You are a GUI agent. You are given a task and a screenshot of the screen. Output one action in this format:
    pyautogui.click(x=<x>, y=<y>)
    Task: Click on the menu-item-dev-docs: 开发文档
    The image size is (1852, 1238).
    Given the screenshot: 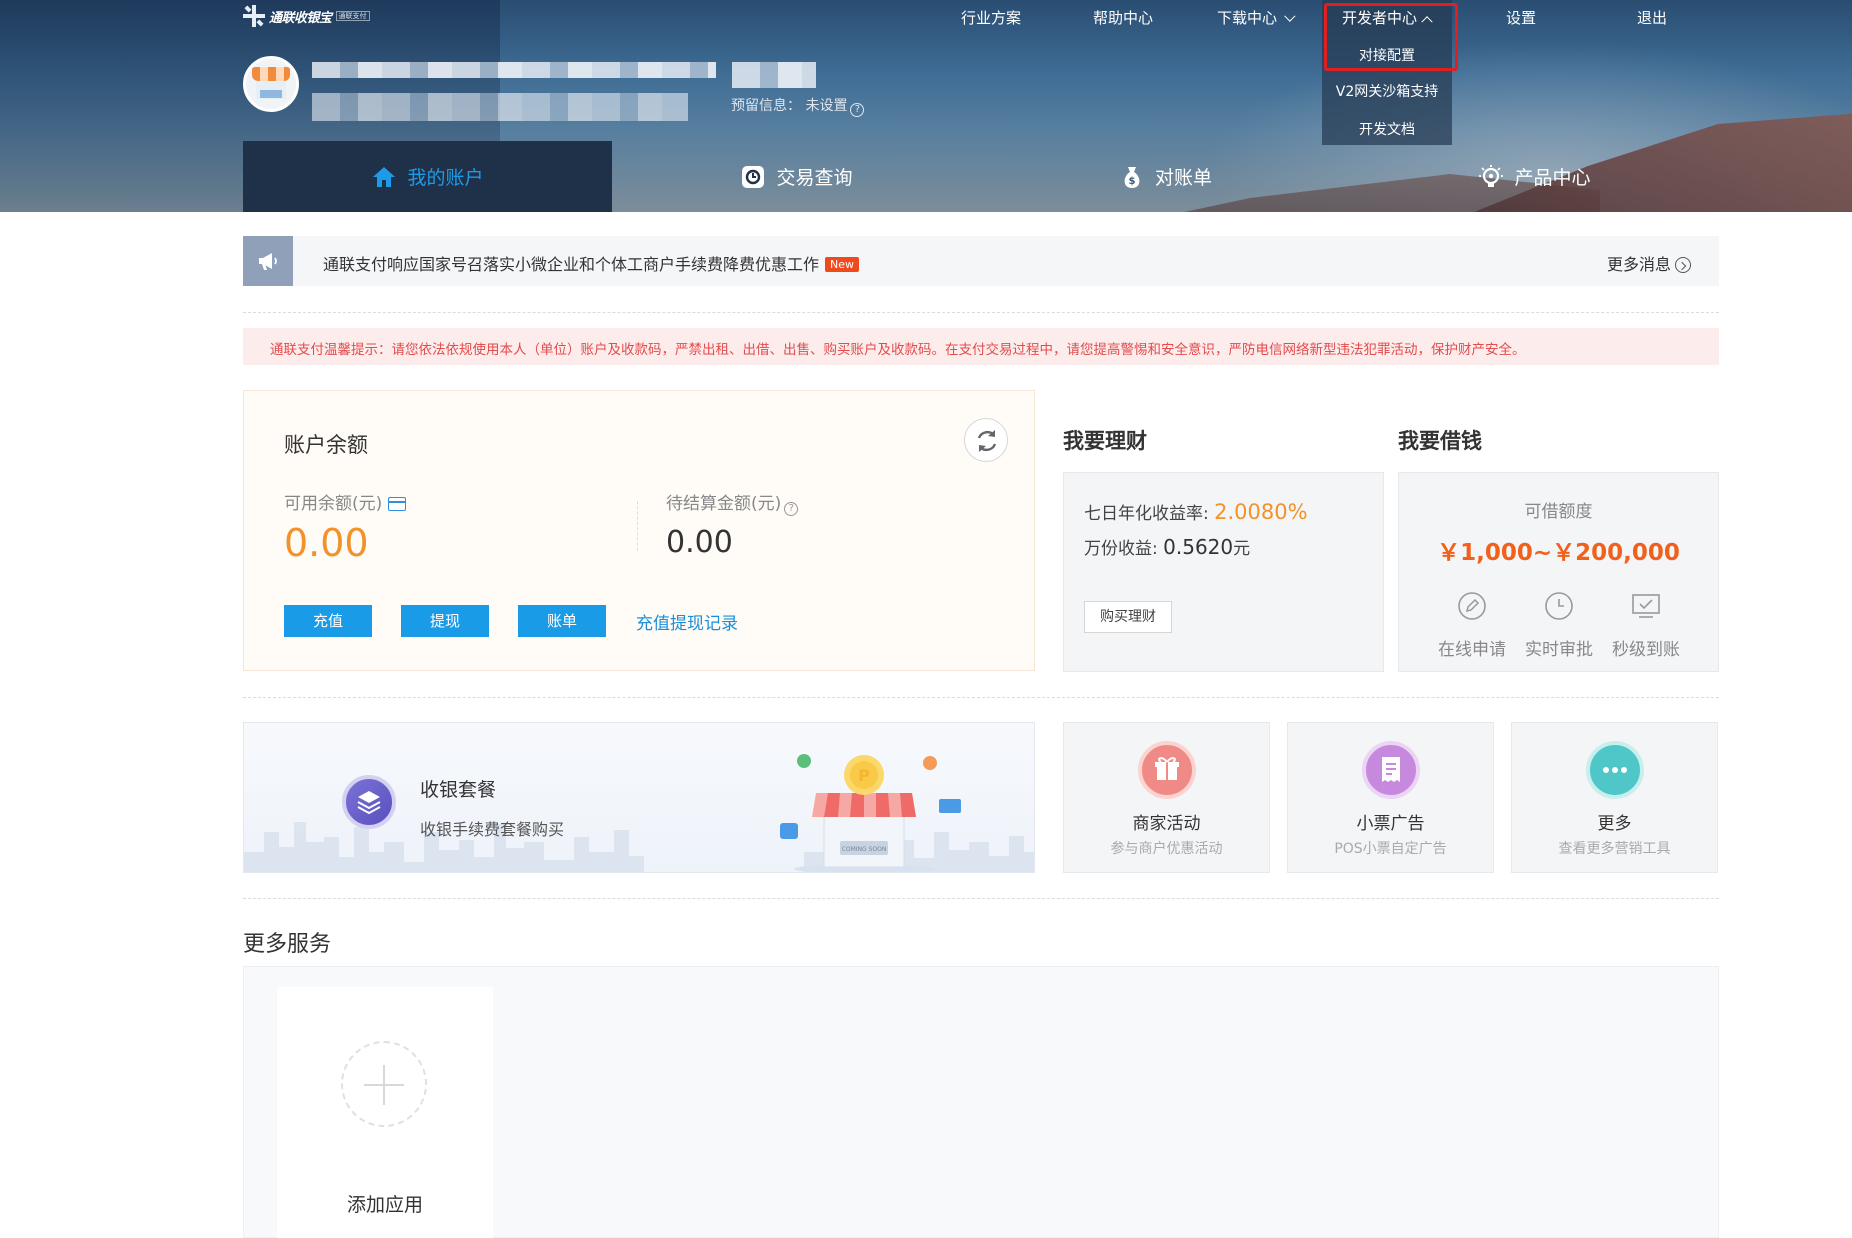 What is the action you would take?
    pyautogui.click(x=1387, y=129)
    